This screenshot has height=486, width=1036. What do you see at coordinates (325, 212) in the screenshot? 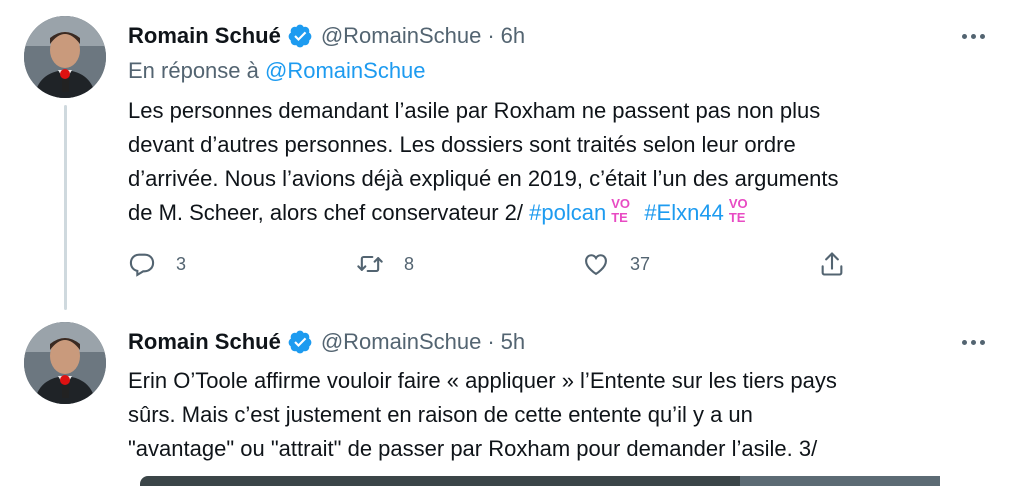
I see `tweet-text-fragment: de M. Scheer, alors chef conservateur 2/` at bounding box center [325, 212].